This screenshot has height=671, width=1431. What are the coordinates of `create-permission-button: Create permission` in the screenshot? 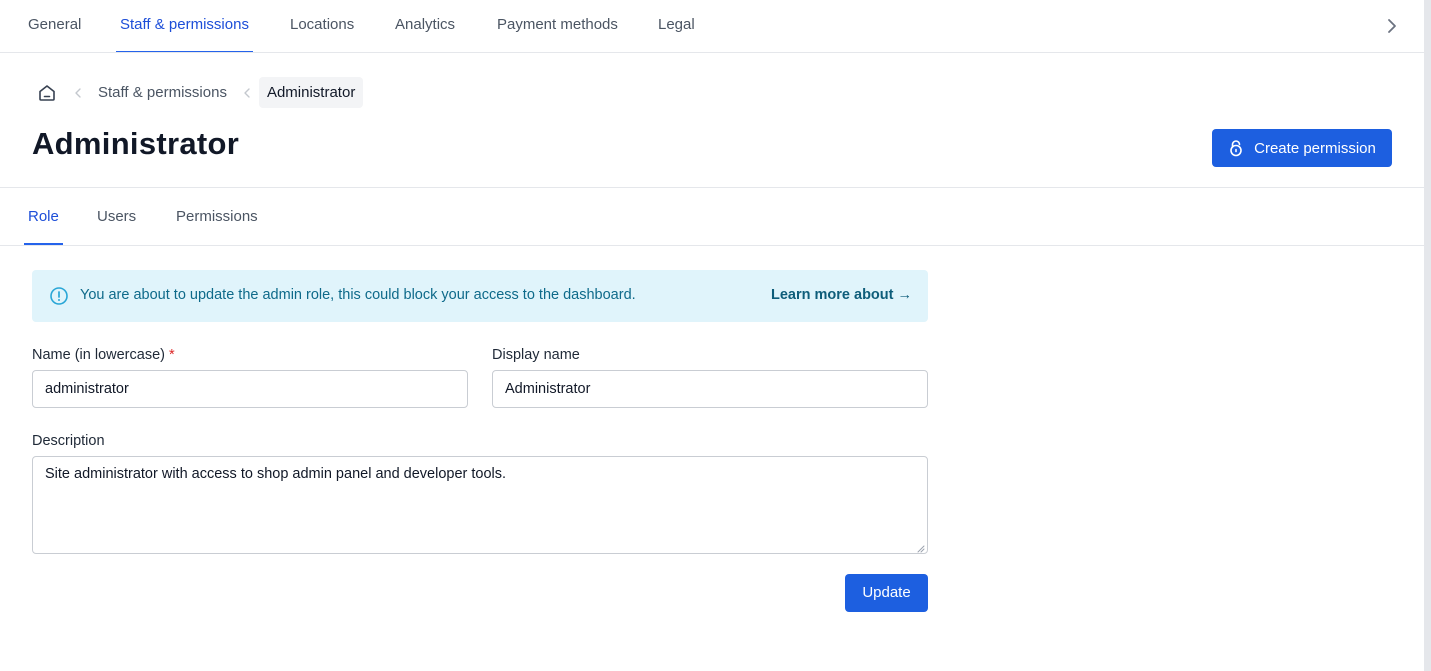 It's located at (1302, 148).